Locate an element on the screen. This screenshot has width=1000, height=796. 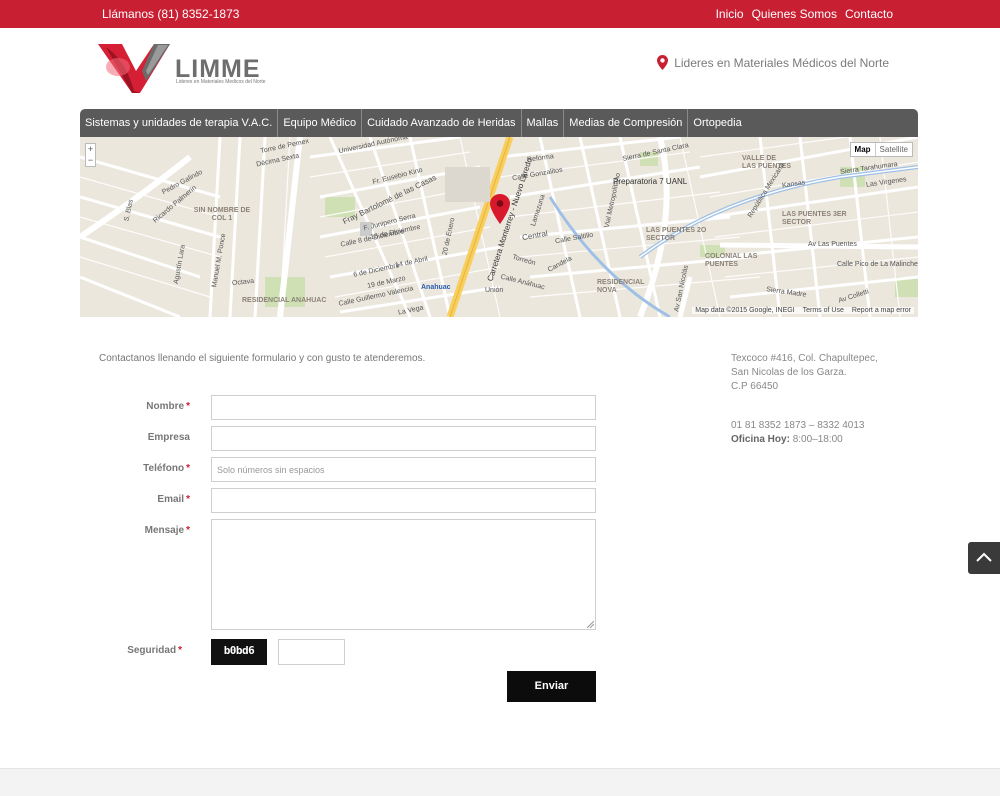
label-text: Mensaje is located at coordinates (164, 530).